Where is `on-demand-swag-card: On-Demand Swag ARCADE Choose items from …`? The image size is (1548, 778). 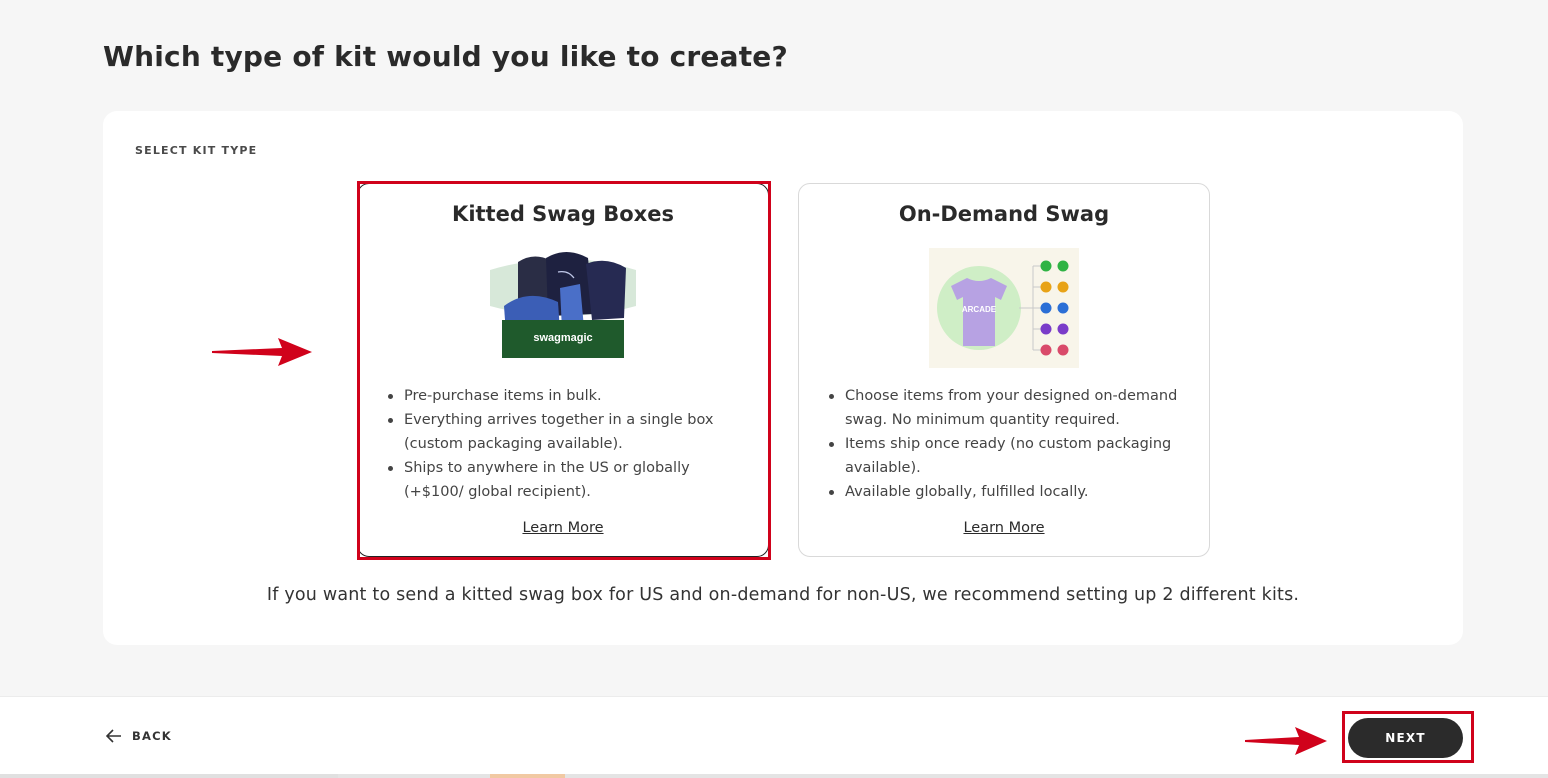 on-demand-swag-card: On-Demand Swag ARCADE Choose items from … is located at coordinates (1004, 370).